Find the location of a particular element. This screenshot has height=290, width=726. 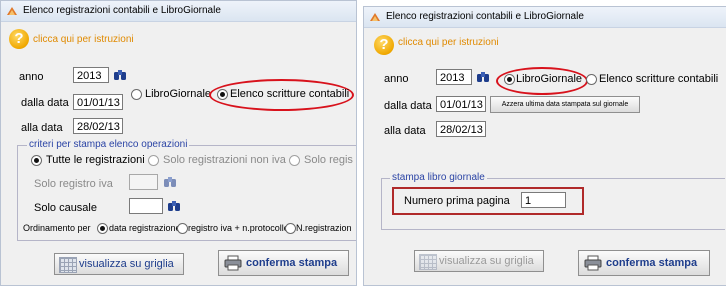

numero-prima-pagina-field: 1 is located at coordinates (543, 200).